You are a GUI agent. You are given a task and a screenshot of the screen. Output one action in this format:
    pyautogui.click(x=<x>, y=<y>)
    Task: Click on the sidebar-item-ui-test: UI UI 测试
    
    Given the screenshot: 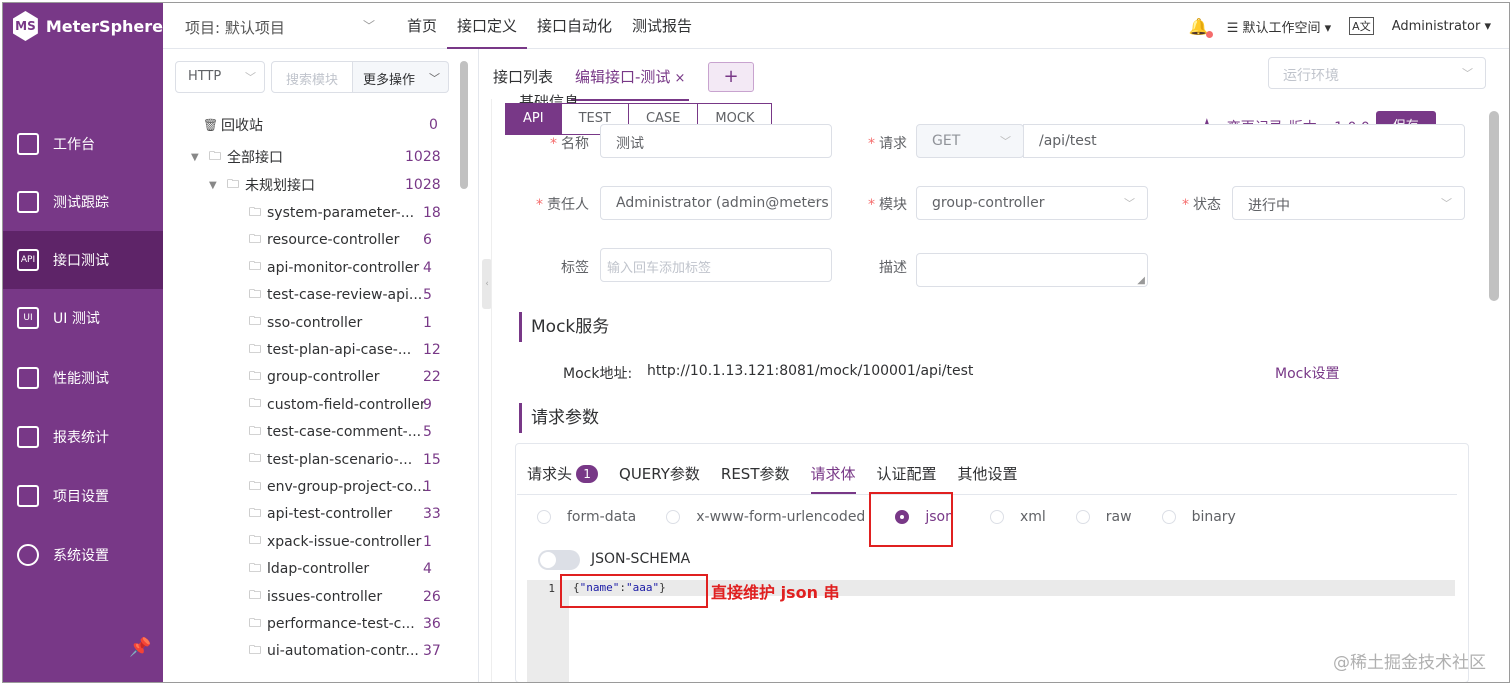 What is the action you would take?
    pyautogui.click(x=83, y=318)
    